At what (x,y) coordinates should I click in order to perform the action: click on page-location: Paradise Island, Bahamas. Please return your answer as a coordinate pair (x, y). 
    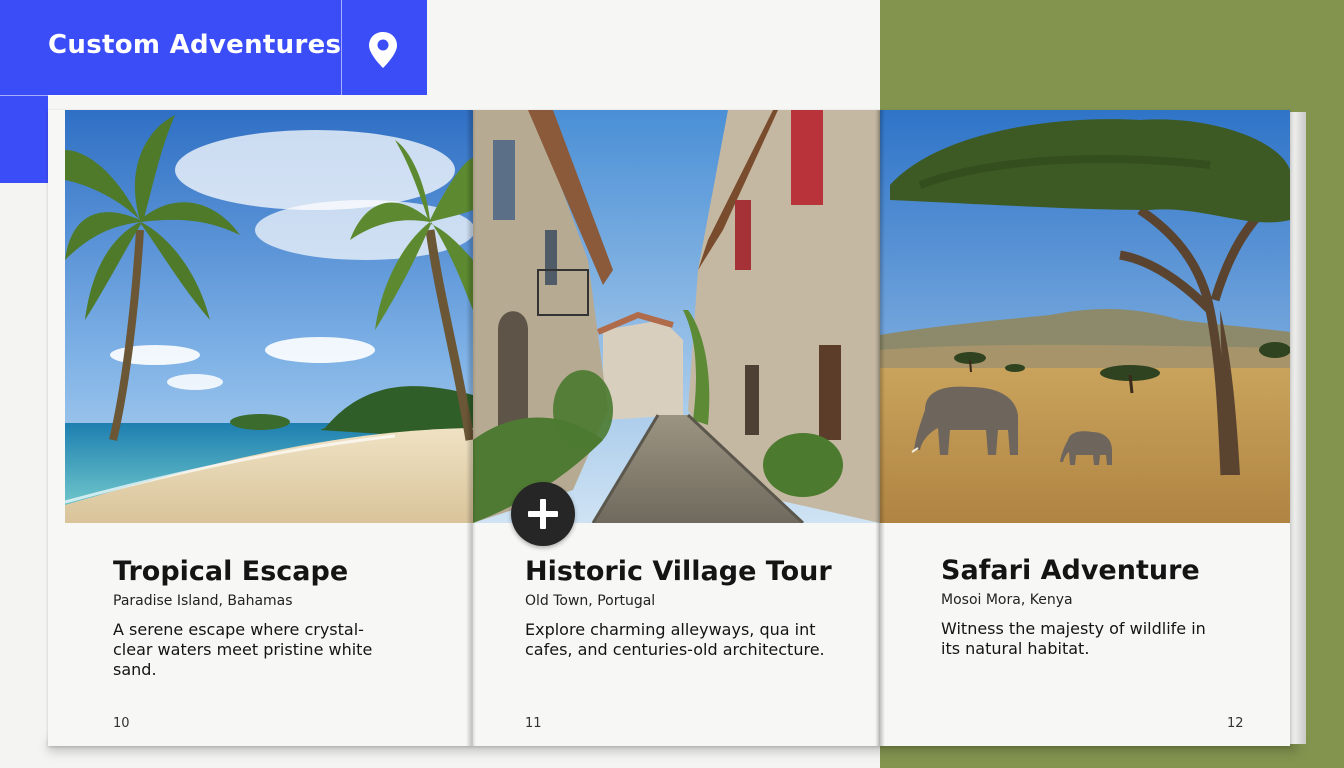
    Looking at the image, I should click on (203, 601).